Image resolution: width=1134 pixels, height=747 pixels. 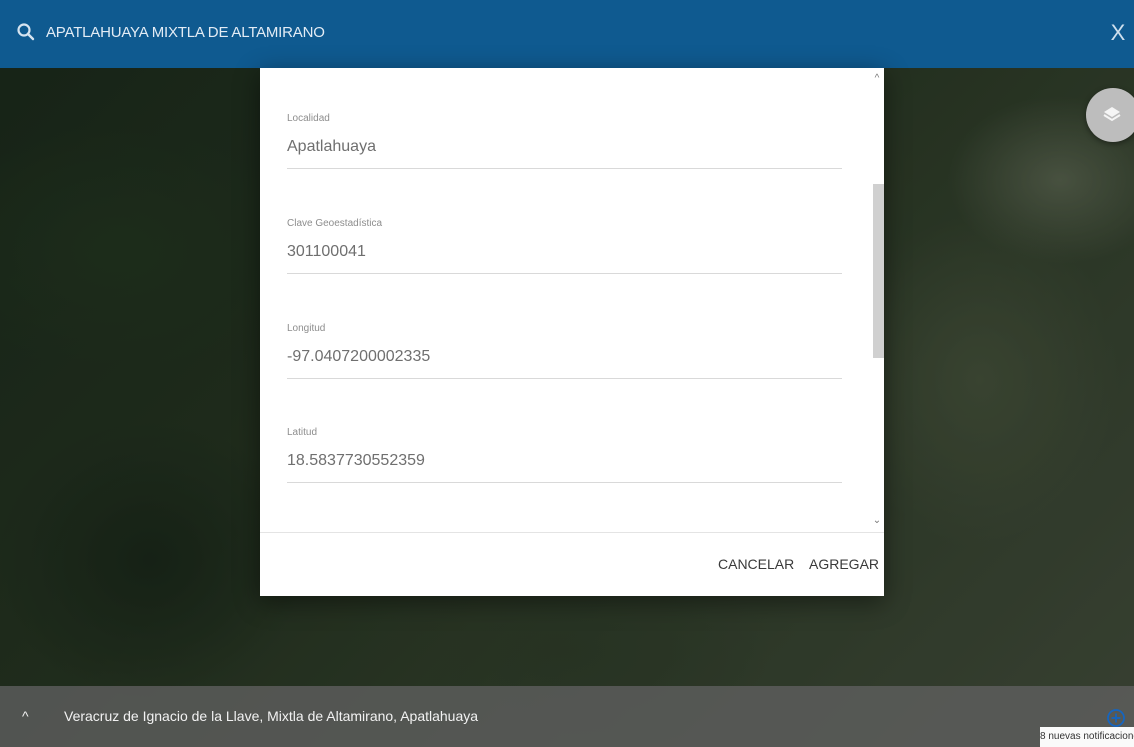 I want to click on field-latitud: Latitud 18.5837730552359, so click(x=564, y=455).